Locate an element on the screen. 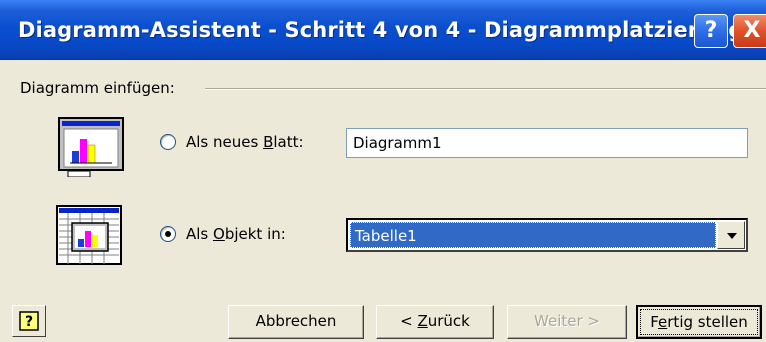  back-button: < Zurück is located at coordinates (435, 322).